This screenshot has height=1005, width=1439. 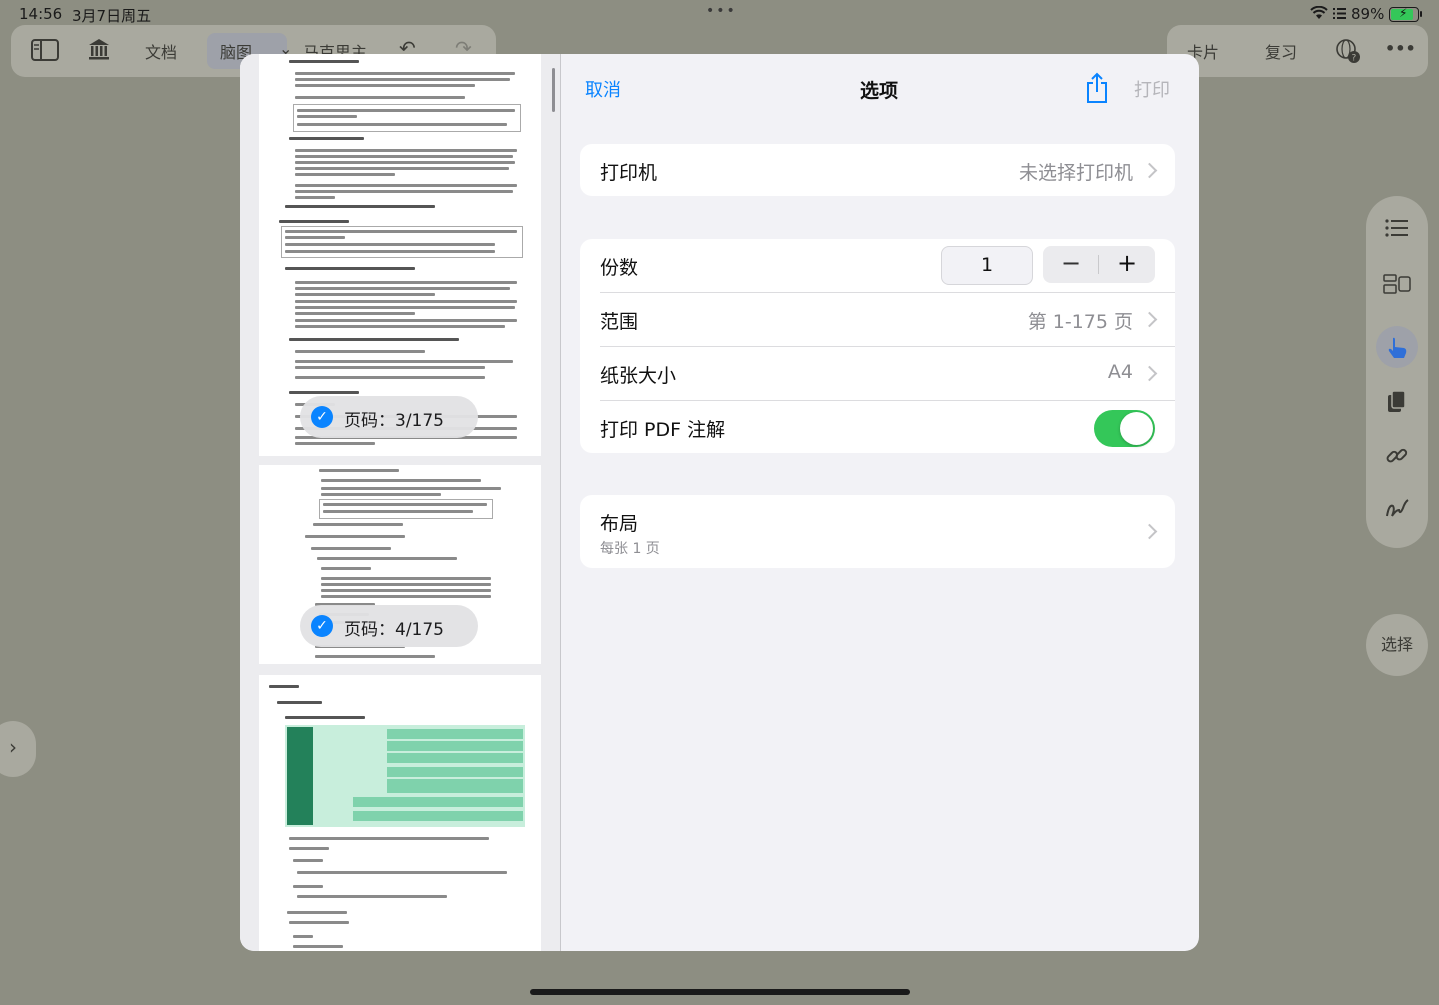 What do you see at coordinates (112, 16) in the screenshot?
I see `status-date: 3月7日周五` at bounding box center [112, 16].